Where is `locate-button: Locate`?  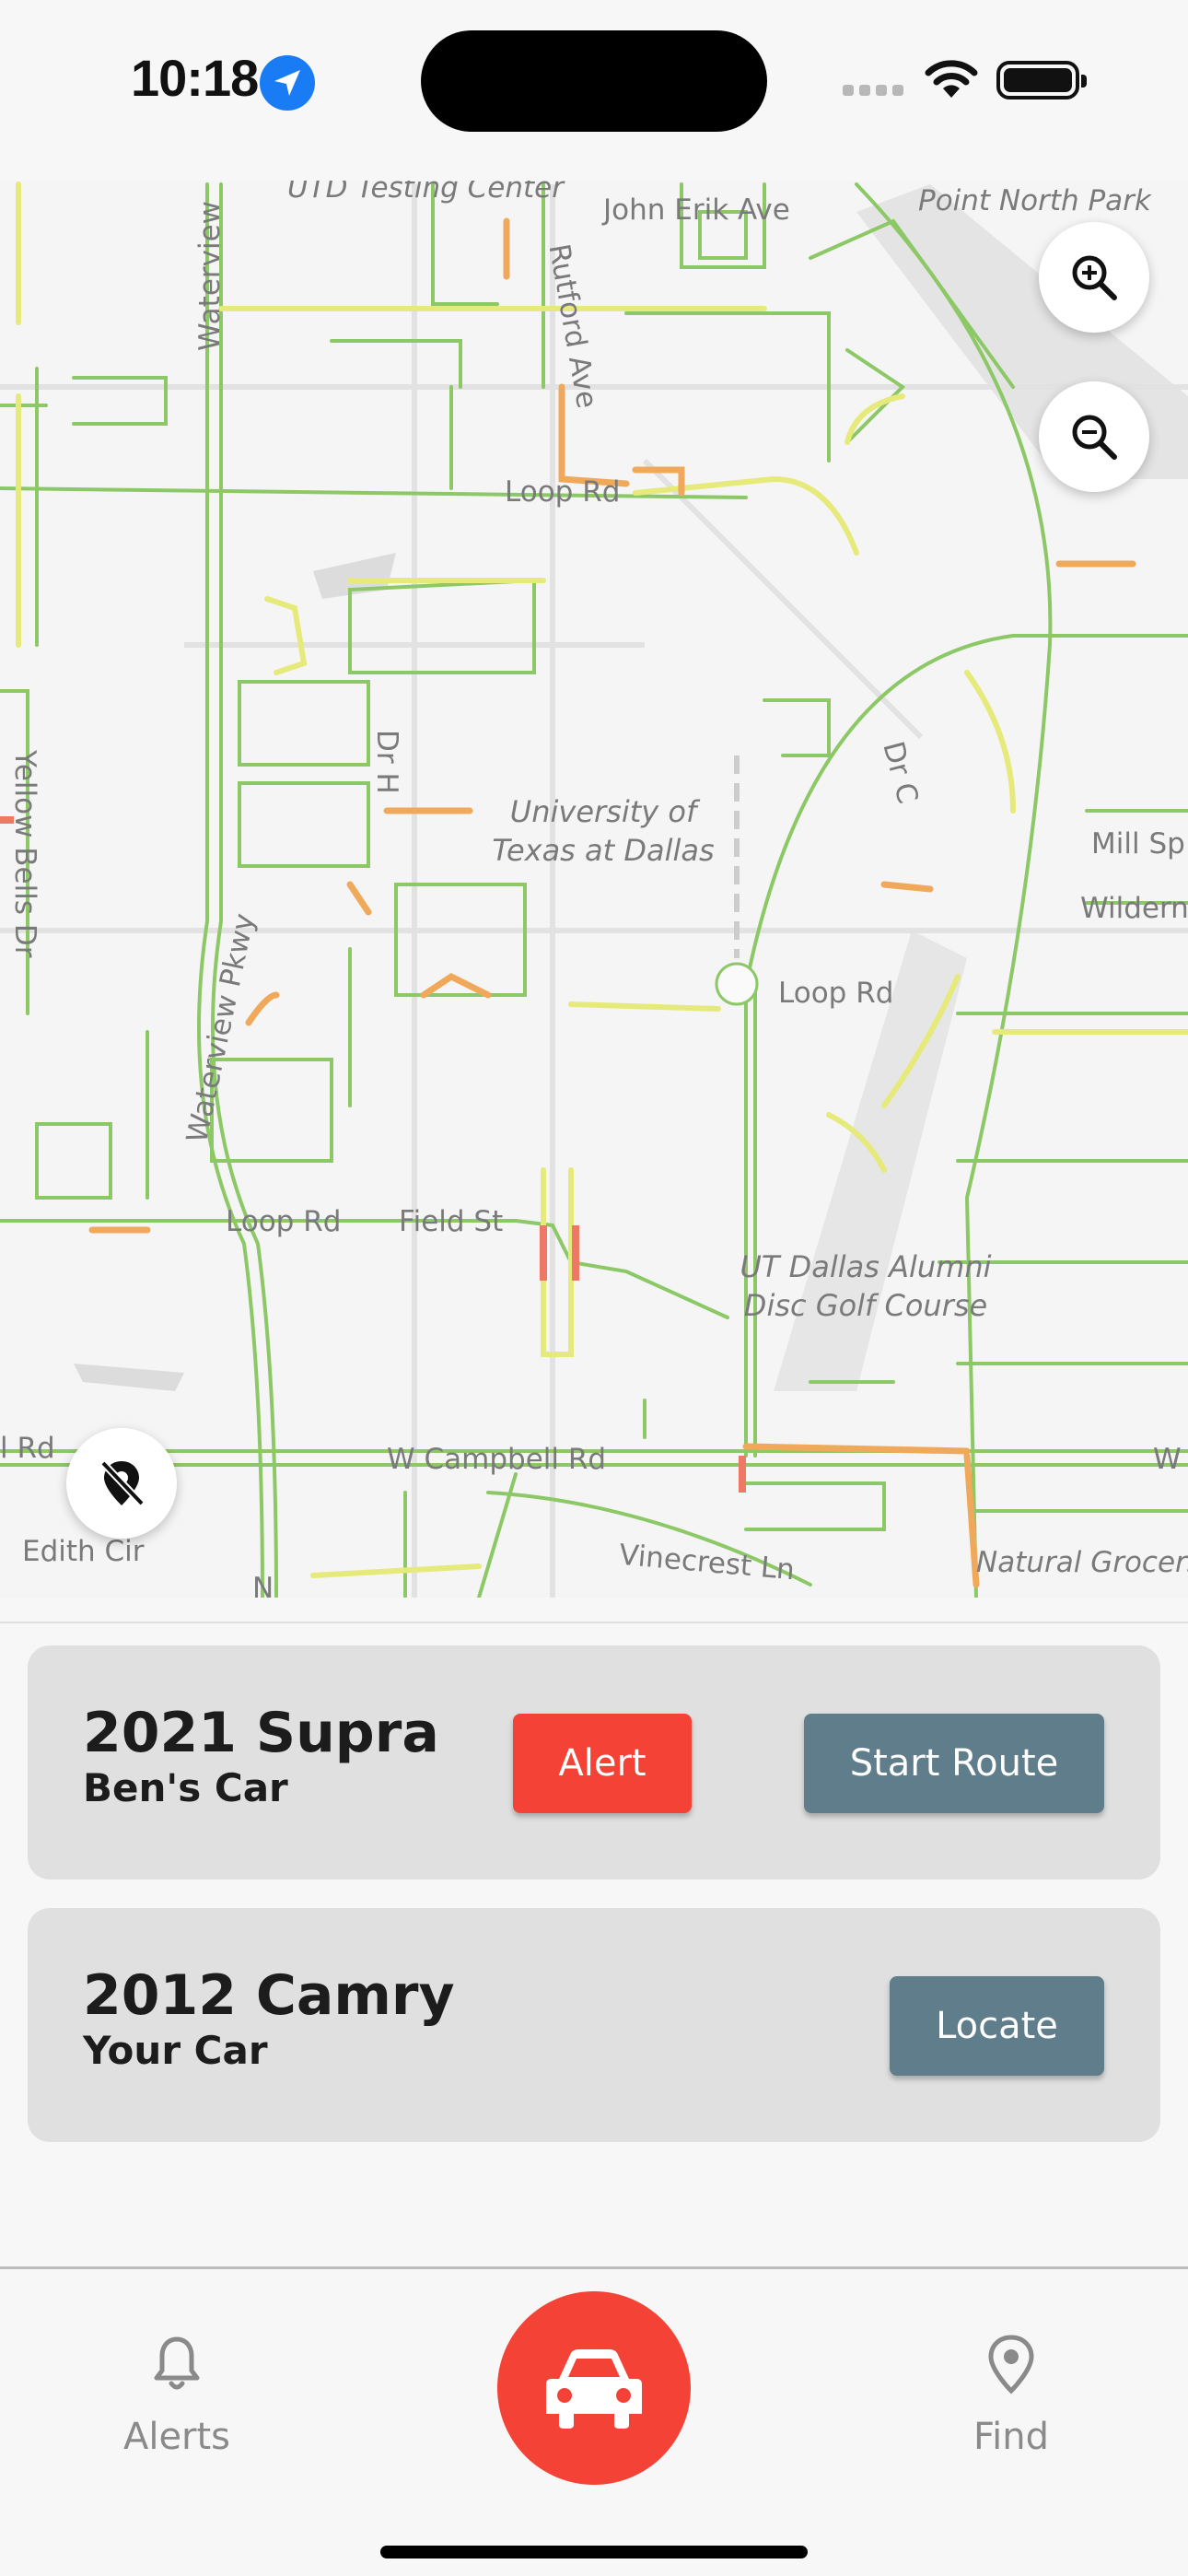
locate-button: Locate is located at coordinates (997, 2026).